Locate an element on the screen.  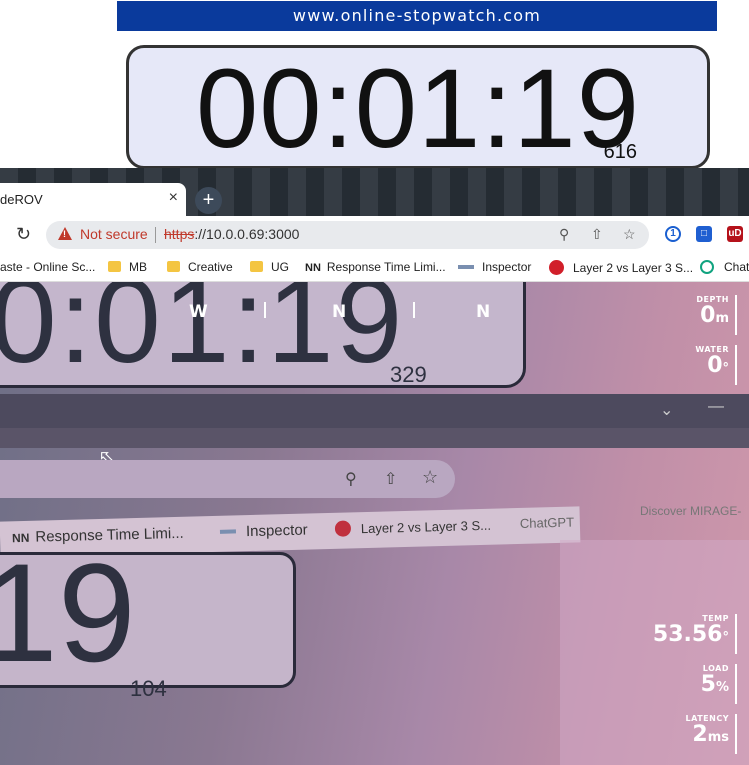
camera-bookmark-chatgpt: ChatGPT is located at coordinates (547, 522).